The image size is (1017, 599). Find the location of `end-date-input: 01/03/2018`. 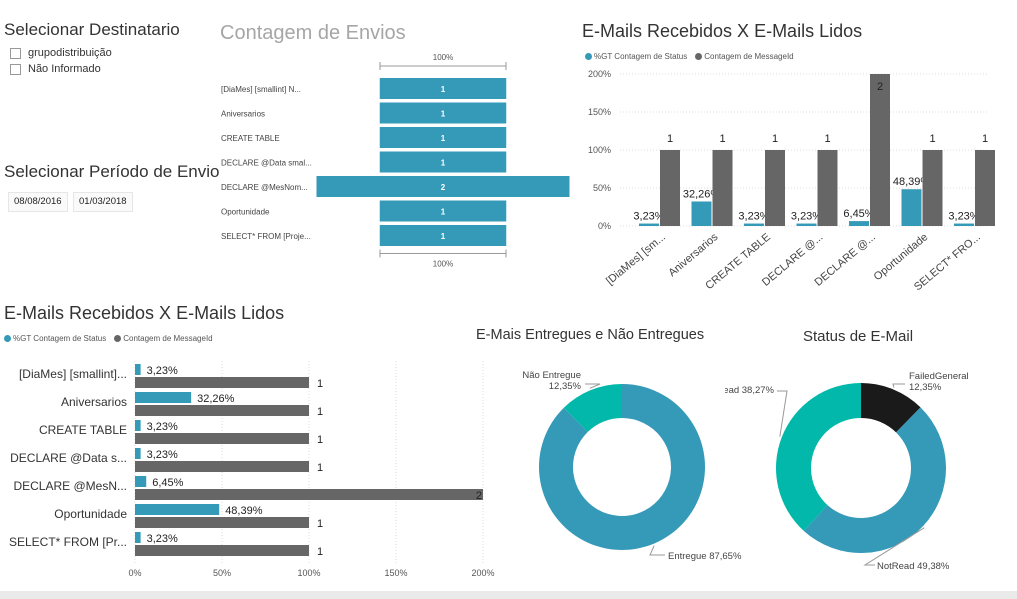

end-date-input: 01/03/2018 is located at coordinates (103, 202).